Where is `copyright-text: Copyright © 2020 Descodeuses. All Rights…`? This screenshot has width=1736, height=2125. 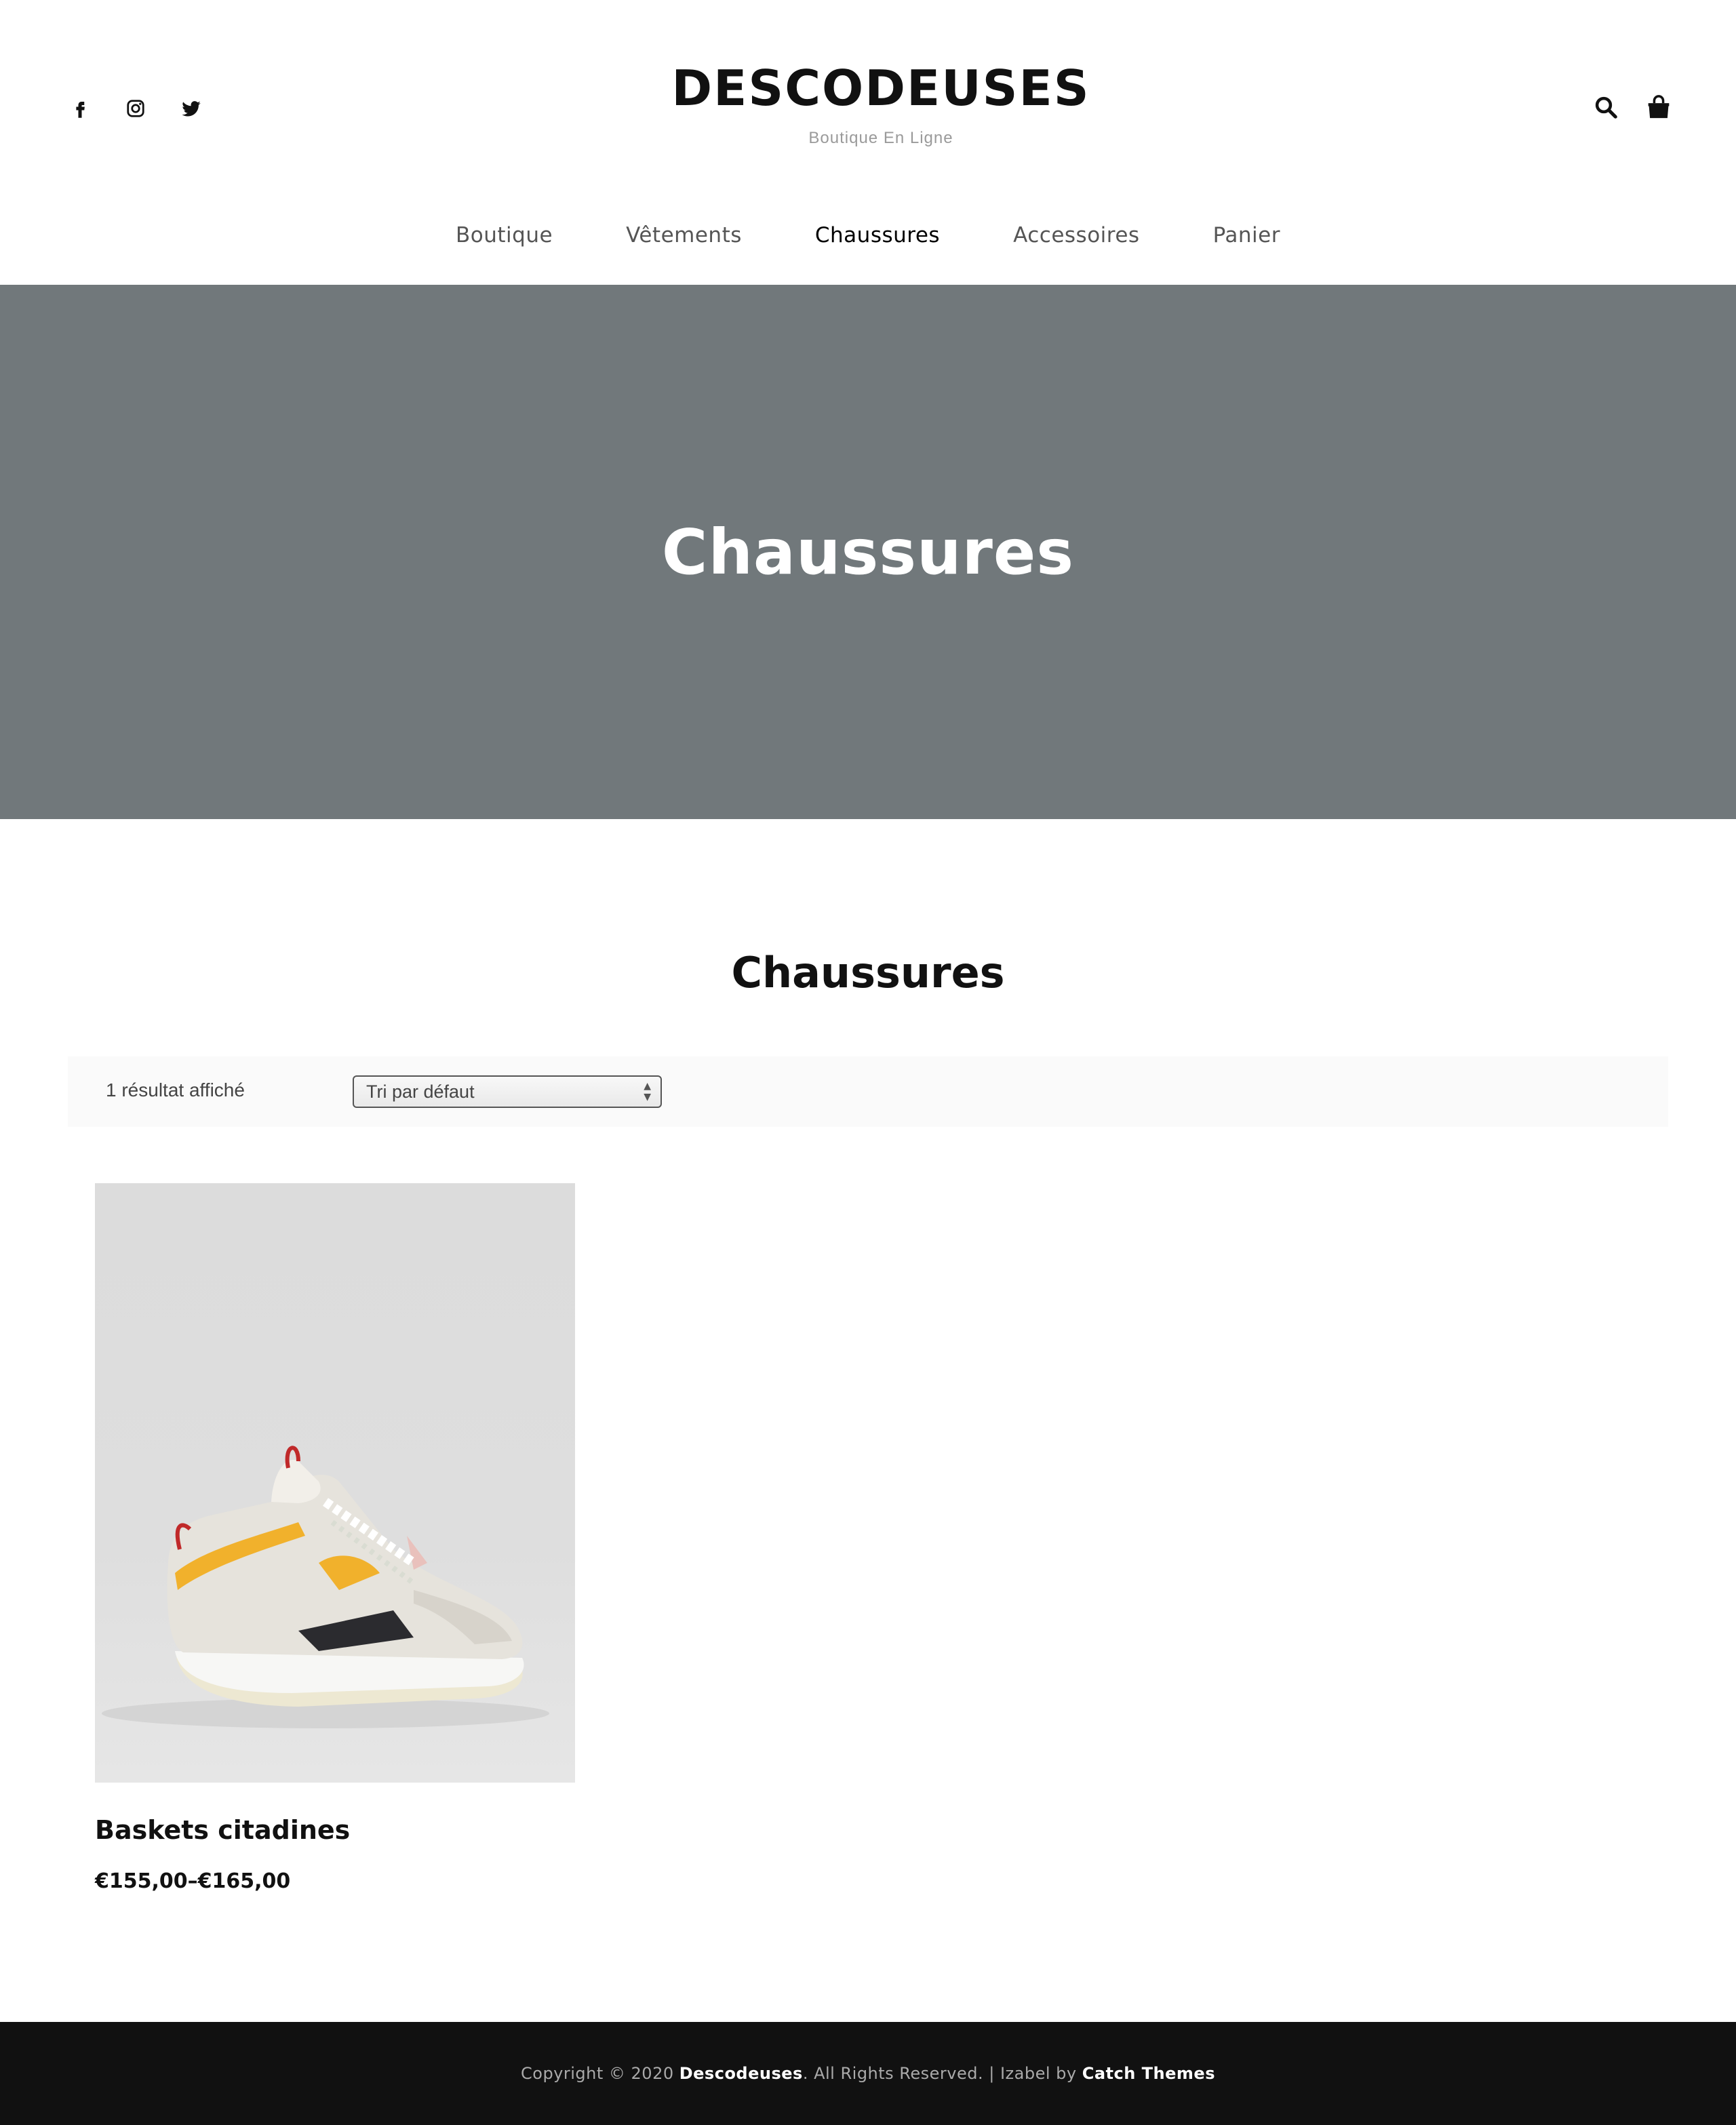 copyright-text: Copyright © 2020 Descodeuses. All Rights… is located at coordinates (868, 2073).